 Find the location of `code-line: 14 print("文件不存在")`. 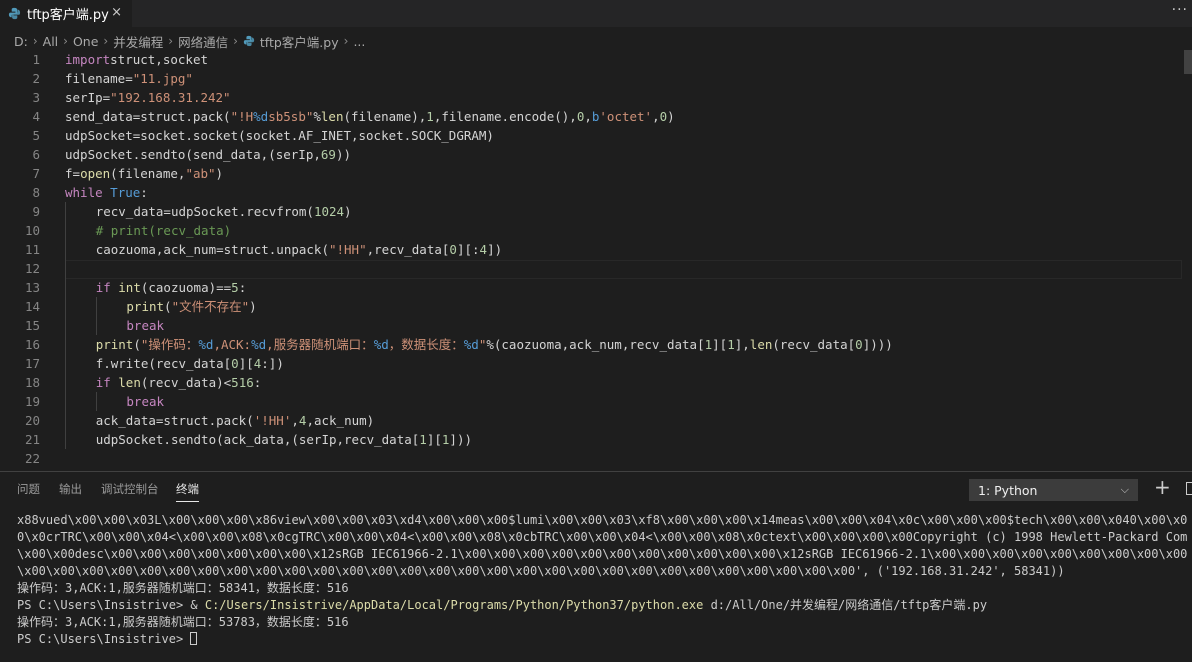

code-line: 14 print("文件不存在") is located at coordinates (590, 306).